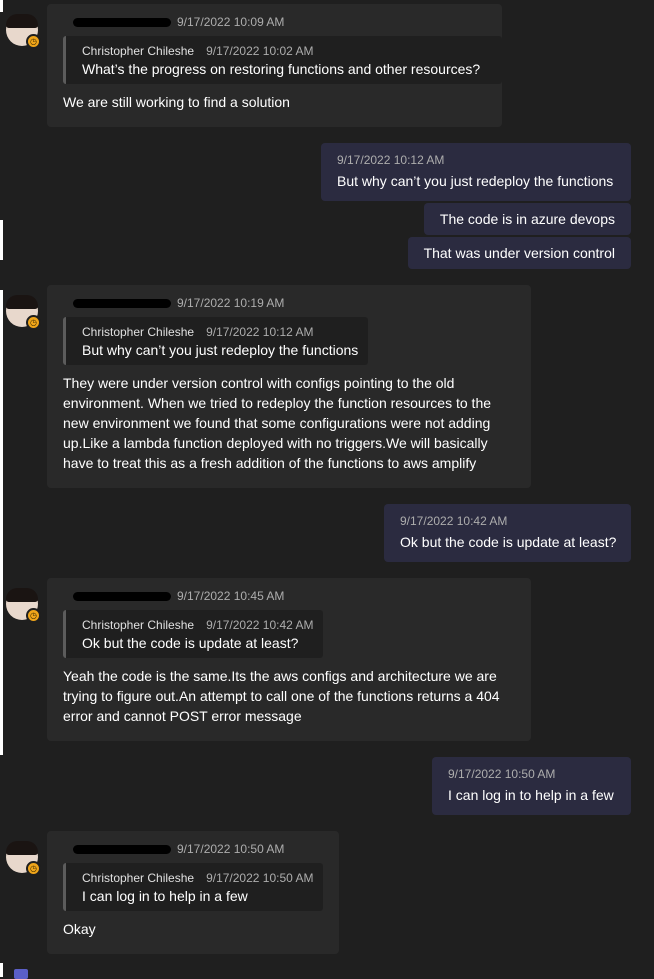  Describe the element at coordinates (289, 596) in the screenshot. I see `message-meta: 9/17/2022 10:45 AM` at that location.